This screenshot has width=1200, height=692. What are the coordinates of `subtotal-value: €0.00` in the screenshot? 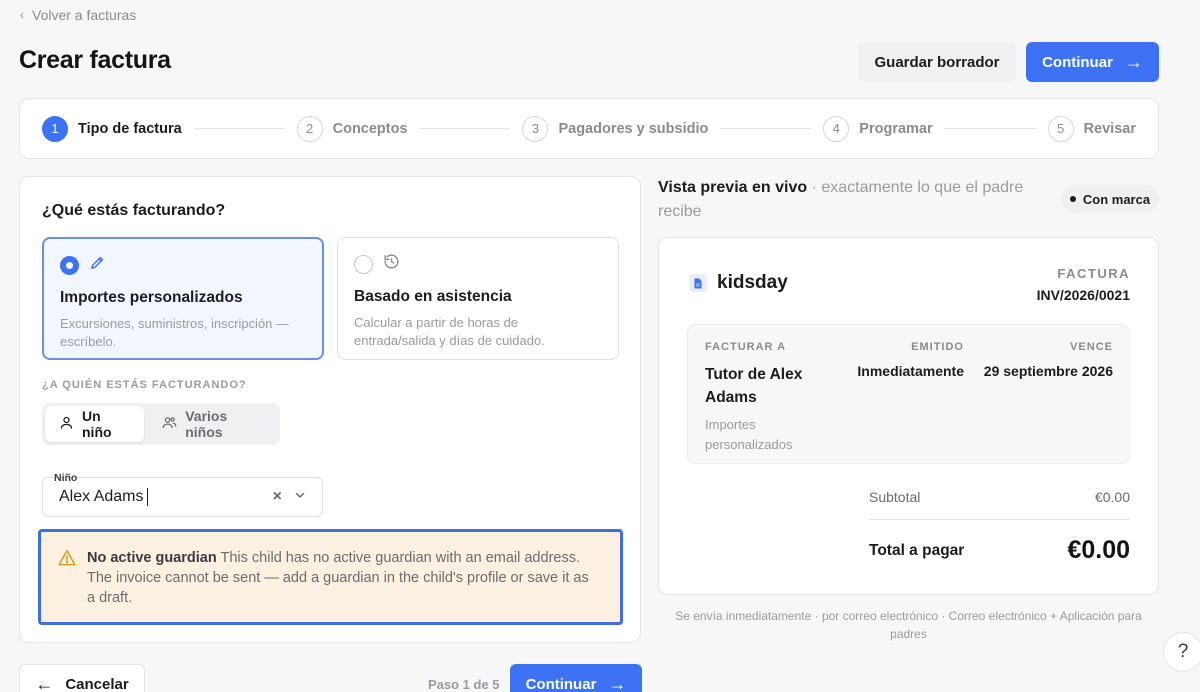 It's located at (1112, 497).